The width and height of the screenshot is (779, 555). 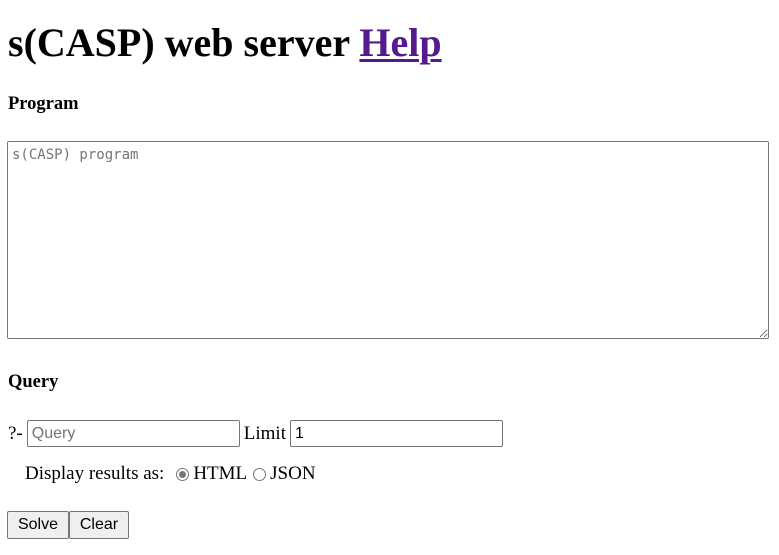 I want to click on page-title-text: s(CASP) web server, so click(x=179, y=42).